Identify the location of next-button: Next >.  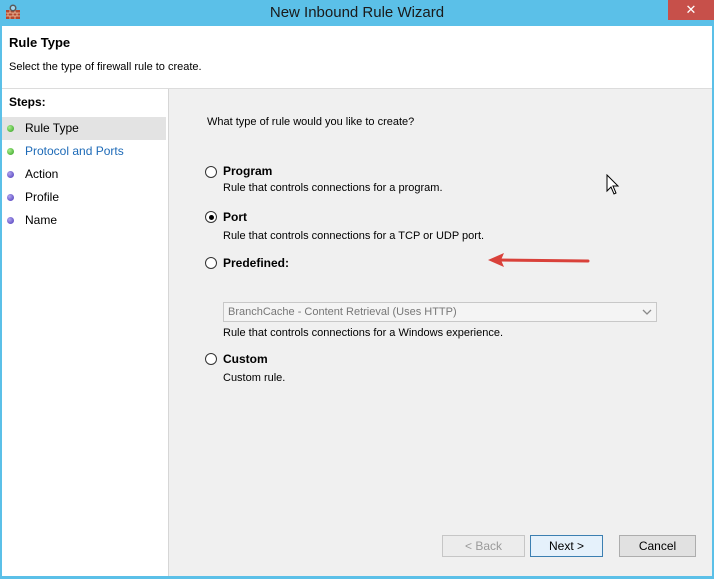
(566, 546).